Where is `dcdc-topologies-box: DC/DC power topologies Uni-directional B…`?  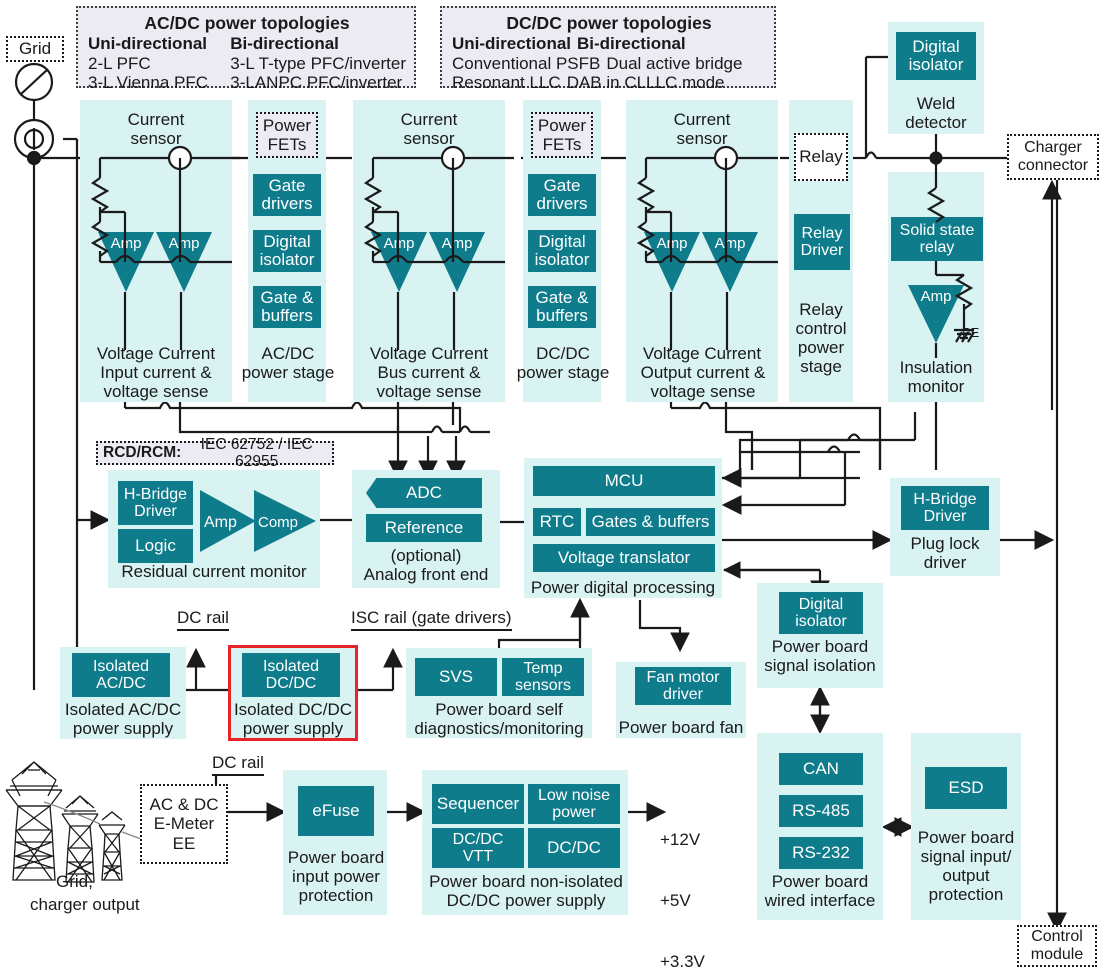
dcdc-topologies-box: DC/DC power topologies Uni-directional B… is located at coordinates (608, 49).